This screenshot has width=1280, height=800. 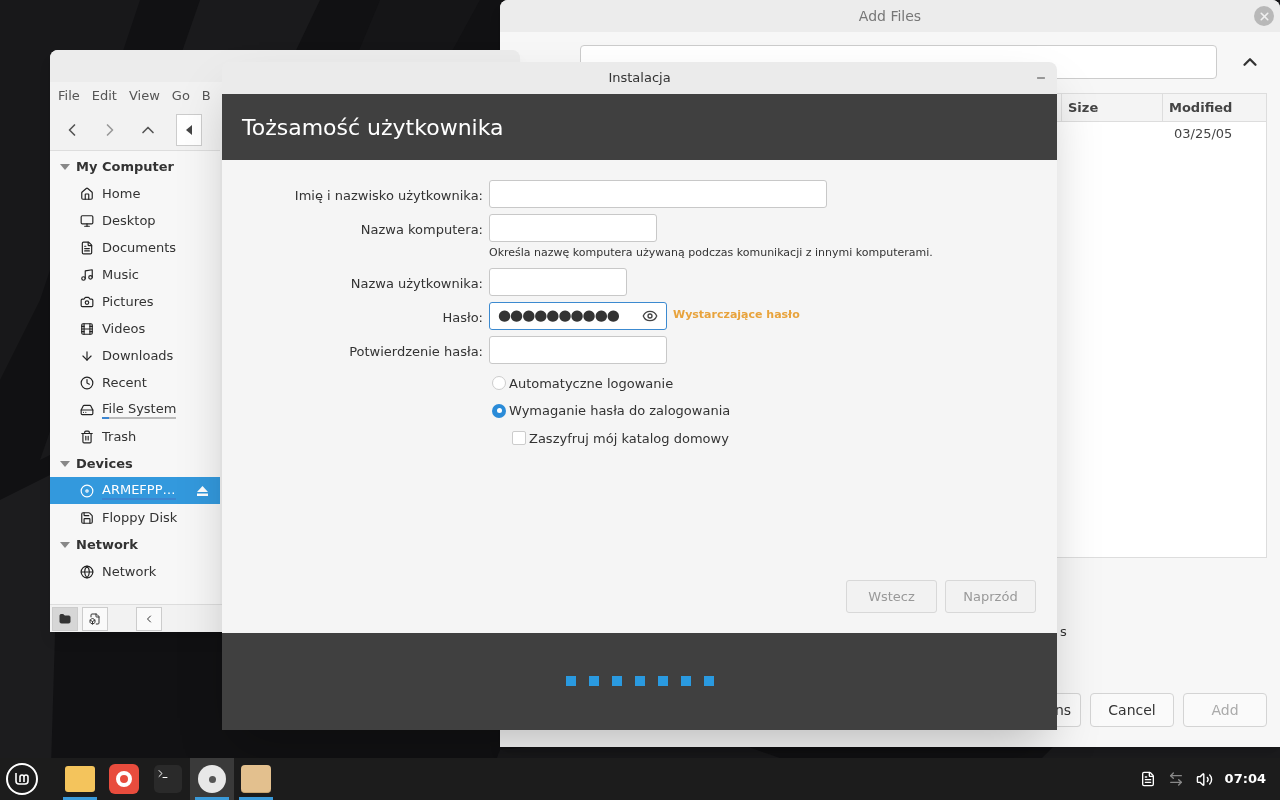 What do you see at coordinates (388, 196) in the screenshot?
I see `field-label: Imię i nazwisko użytkownika:` at bounding box center [388, 196].